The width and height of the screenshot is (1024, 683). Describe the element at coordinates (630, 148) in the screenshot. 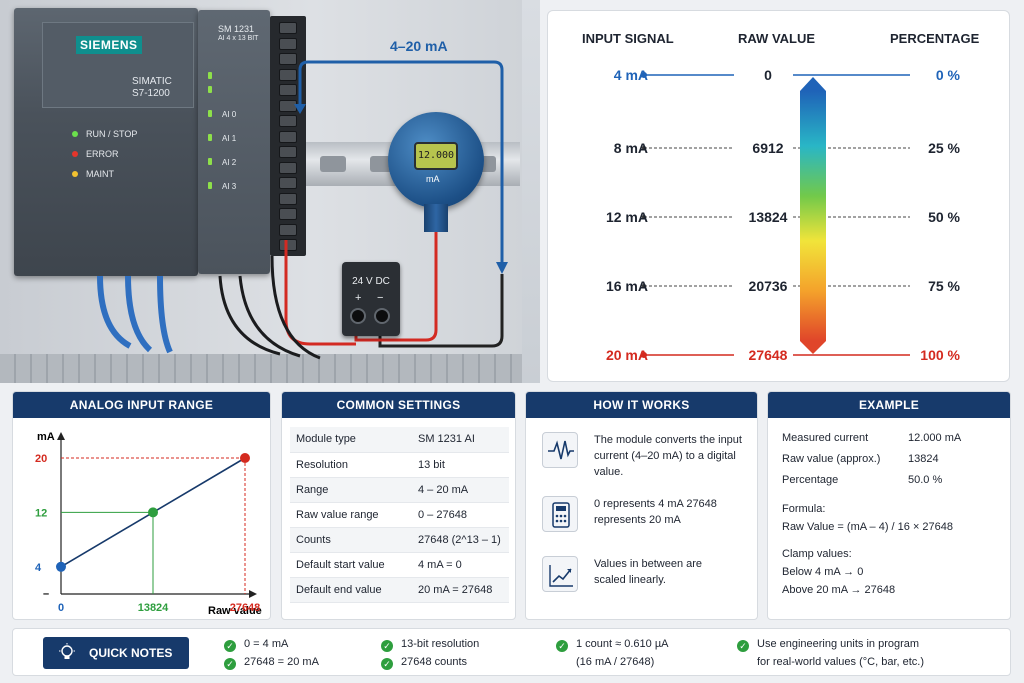

I see `input-value: 8 mA` at that location.